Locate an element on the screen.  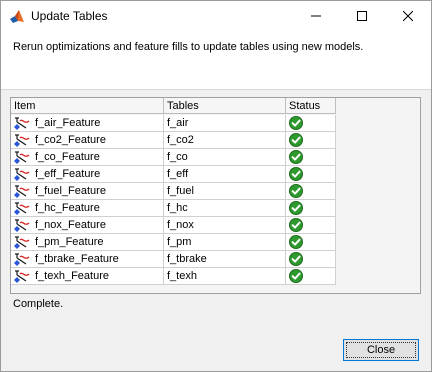
tables-cell: f_eff is located at coordinates (225, 174).